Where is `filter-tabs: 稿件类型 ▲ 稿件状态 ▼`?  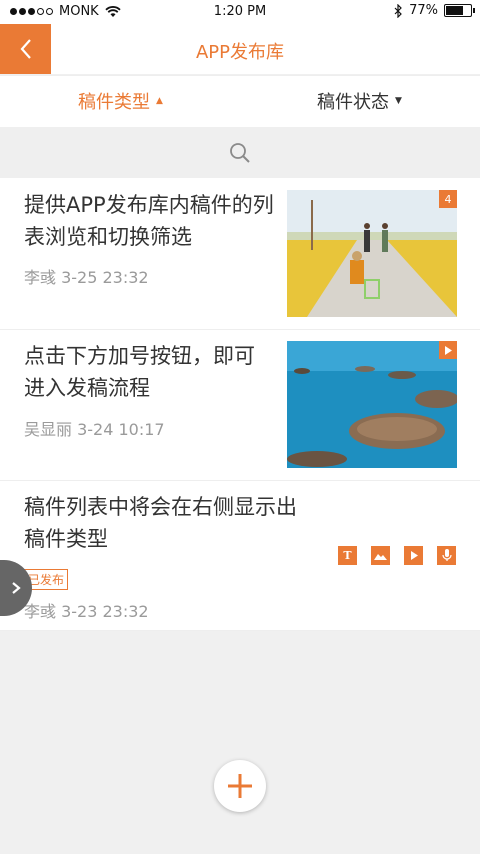
filter-tabs: 稿件类型 ▲ 稿件状态 ▼ is located at coordinates (240, 101).